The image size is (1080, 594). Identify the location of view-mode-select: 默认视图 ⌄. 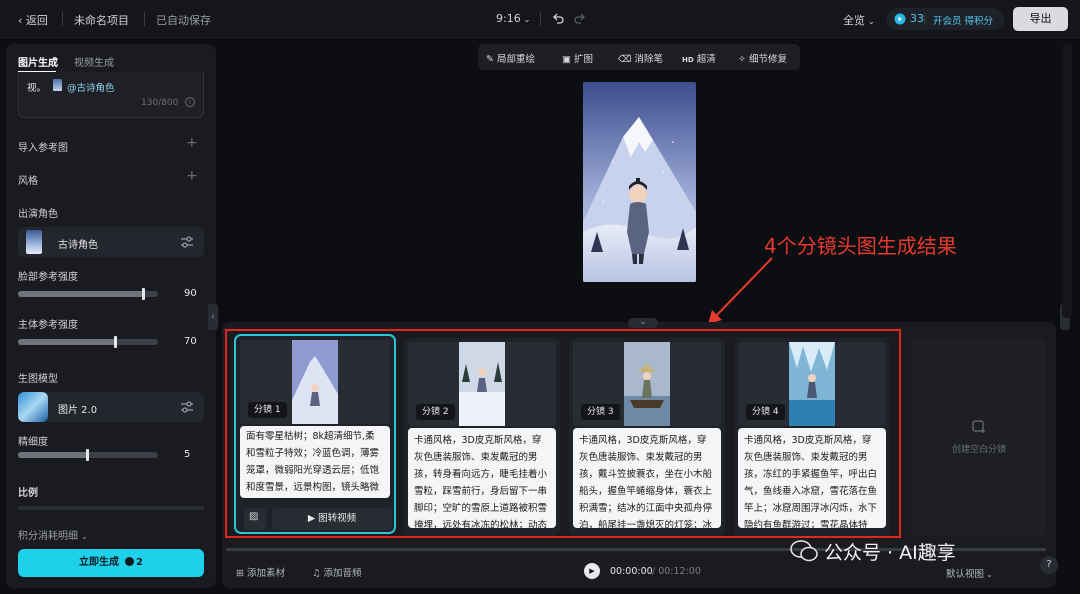
(969, 573).